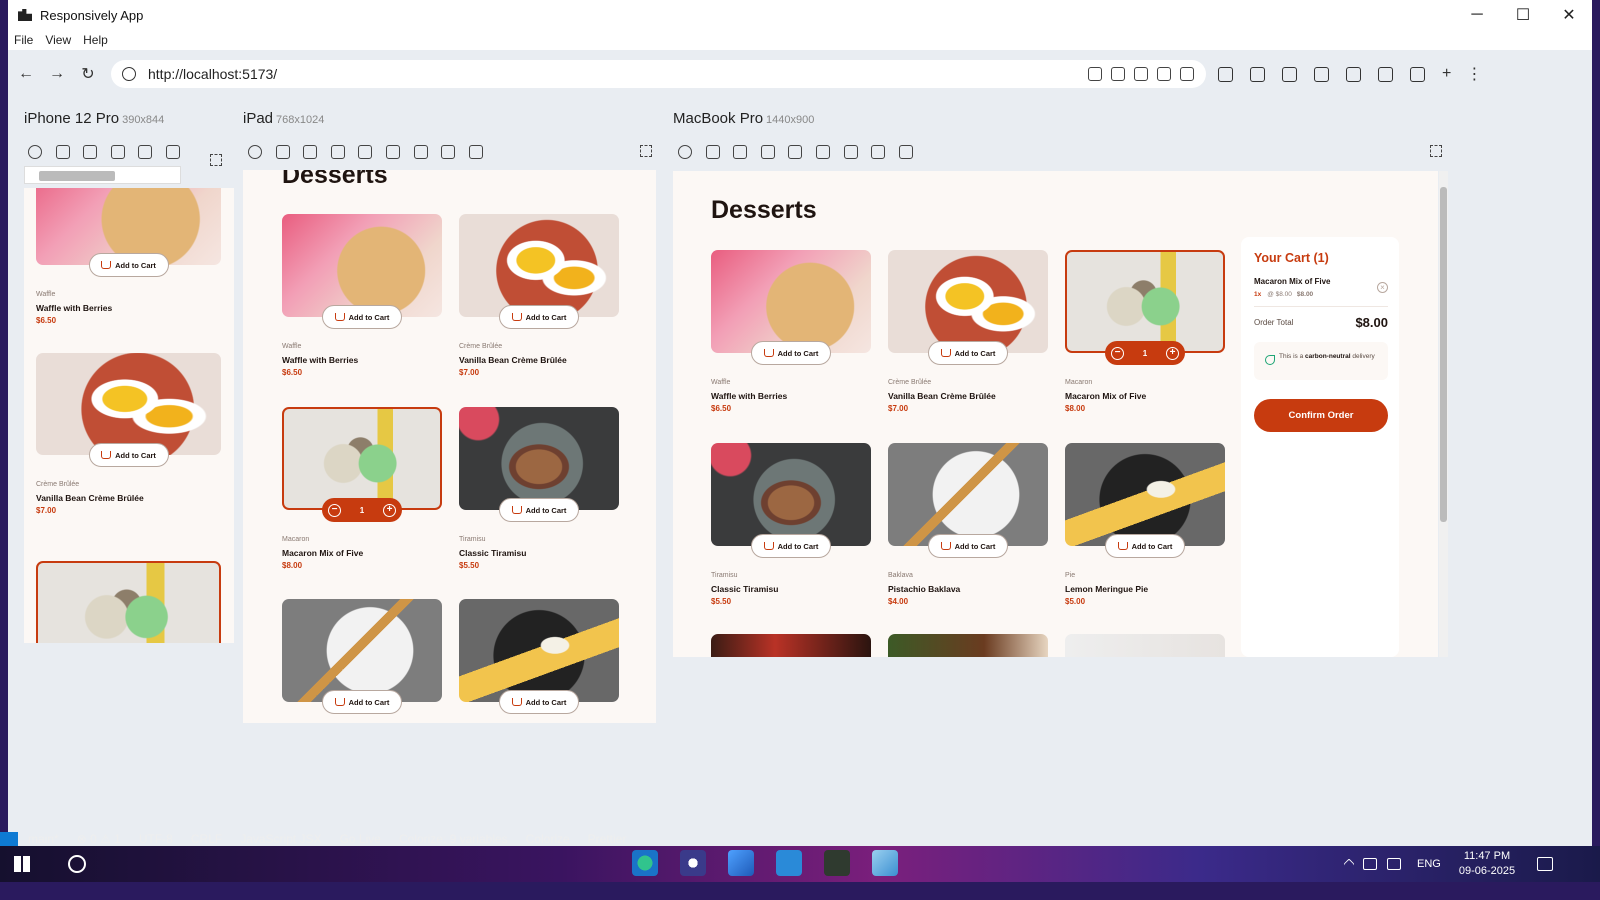  Describe the element at coordinates (1394, 864) in the screenshot. I see `volume-icon` at that location.